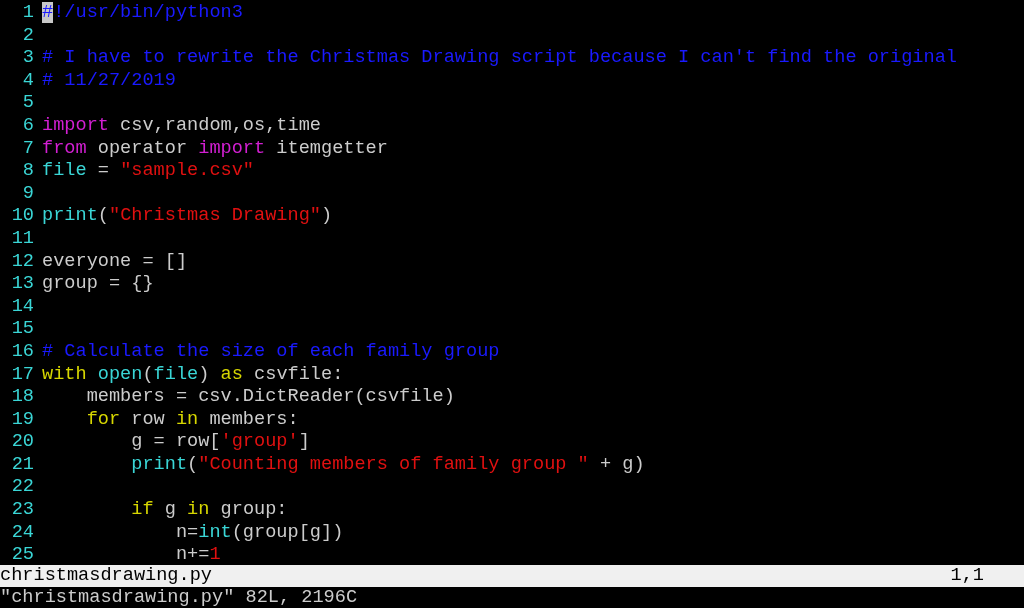  I want to click on line-number: 14, so click(22, 307).